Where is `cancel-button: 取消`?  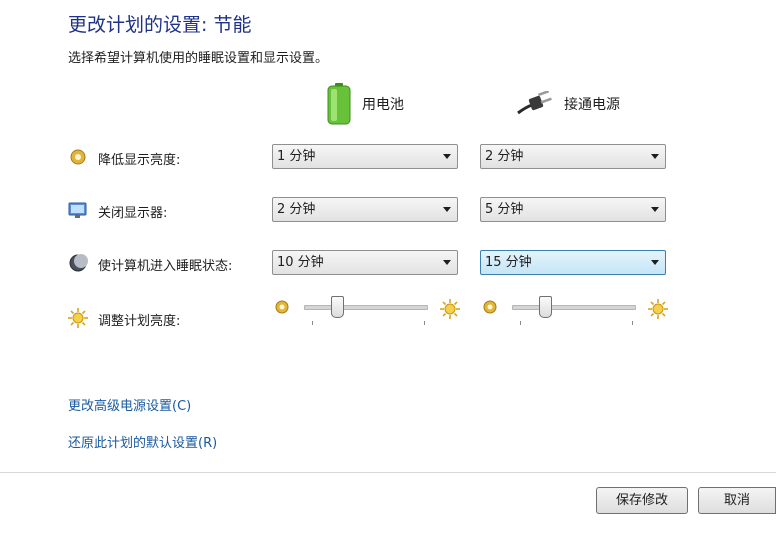
cancel-button: 取消 is located at coordinates (737, 500).